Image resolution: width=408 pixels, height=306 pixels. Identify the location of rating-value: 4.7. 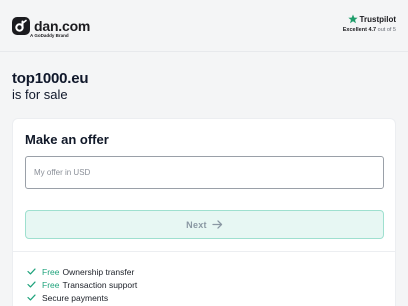
(372, 30).